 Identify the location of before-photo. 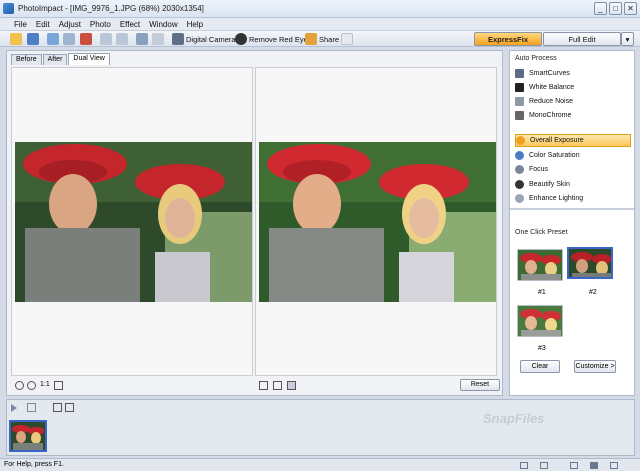
(133, 222).